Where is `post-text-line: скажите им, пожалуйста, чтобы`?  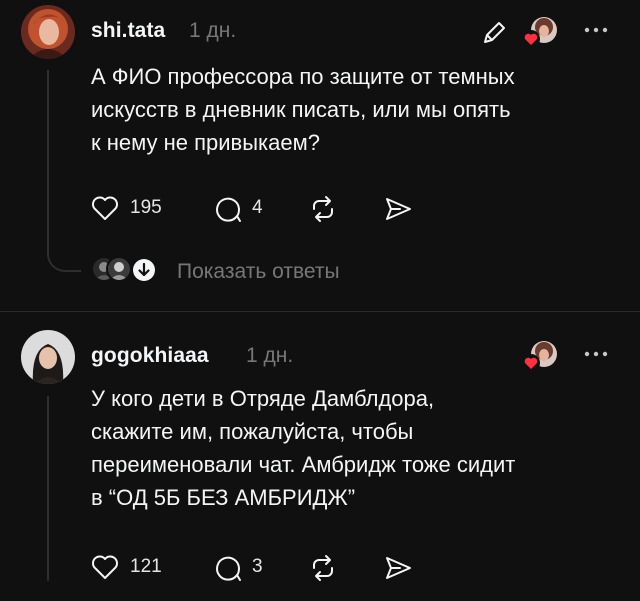
post-text-line: скажите им, пожалуйста, чтобы is located at coordinates (252, 431).